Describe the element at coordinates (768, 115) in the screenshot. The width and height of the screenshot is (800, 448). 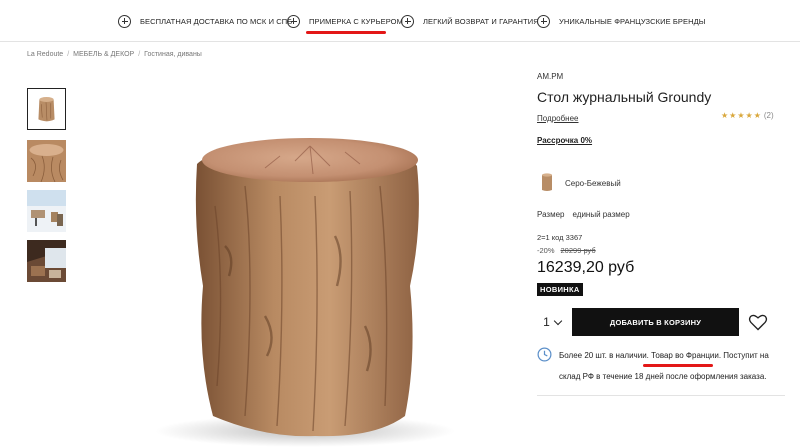
I see `rating-count: (2)` at that location.